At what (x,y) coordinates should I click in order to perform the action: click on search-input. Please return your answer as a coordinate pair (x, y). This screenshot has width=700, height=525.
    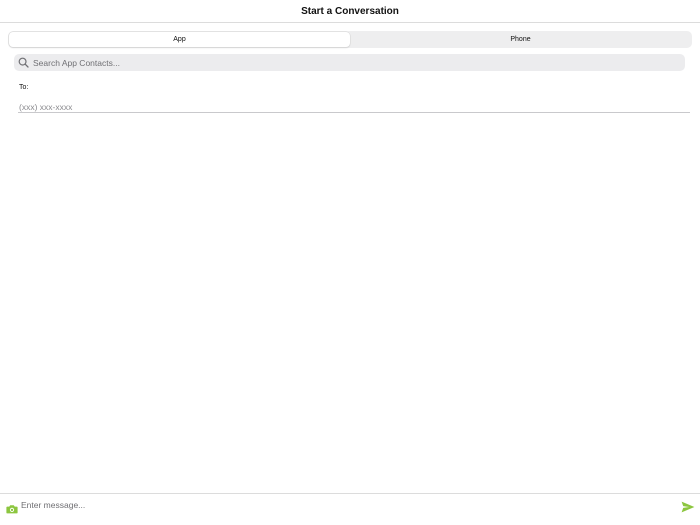
    Looking at the image, I should click on (357, 62).